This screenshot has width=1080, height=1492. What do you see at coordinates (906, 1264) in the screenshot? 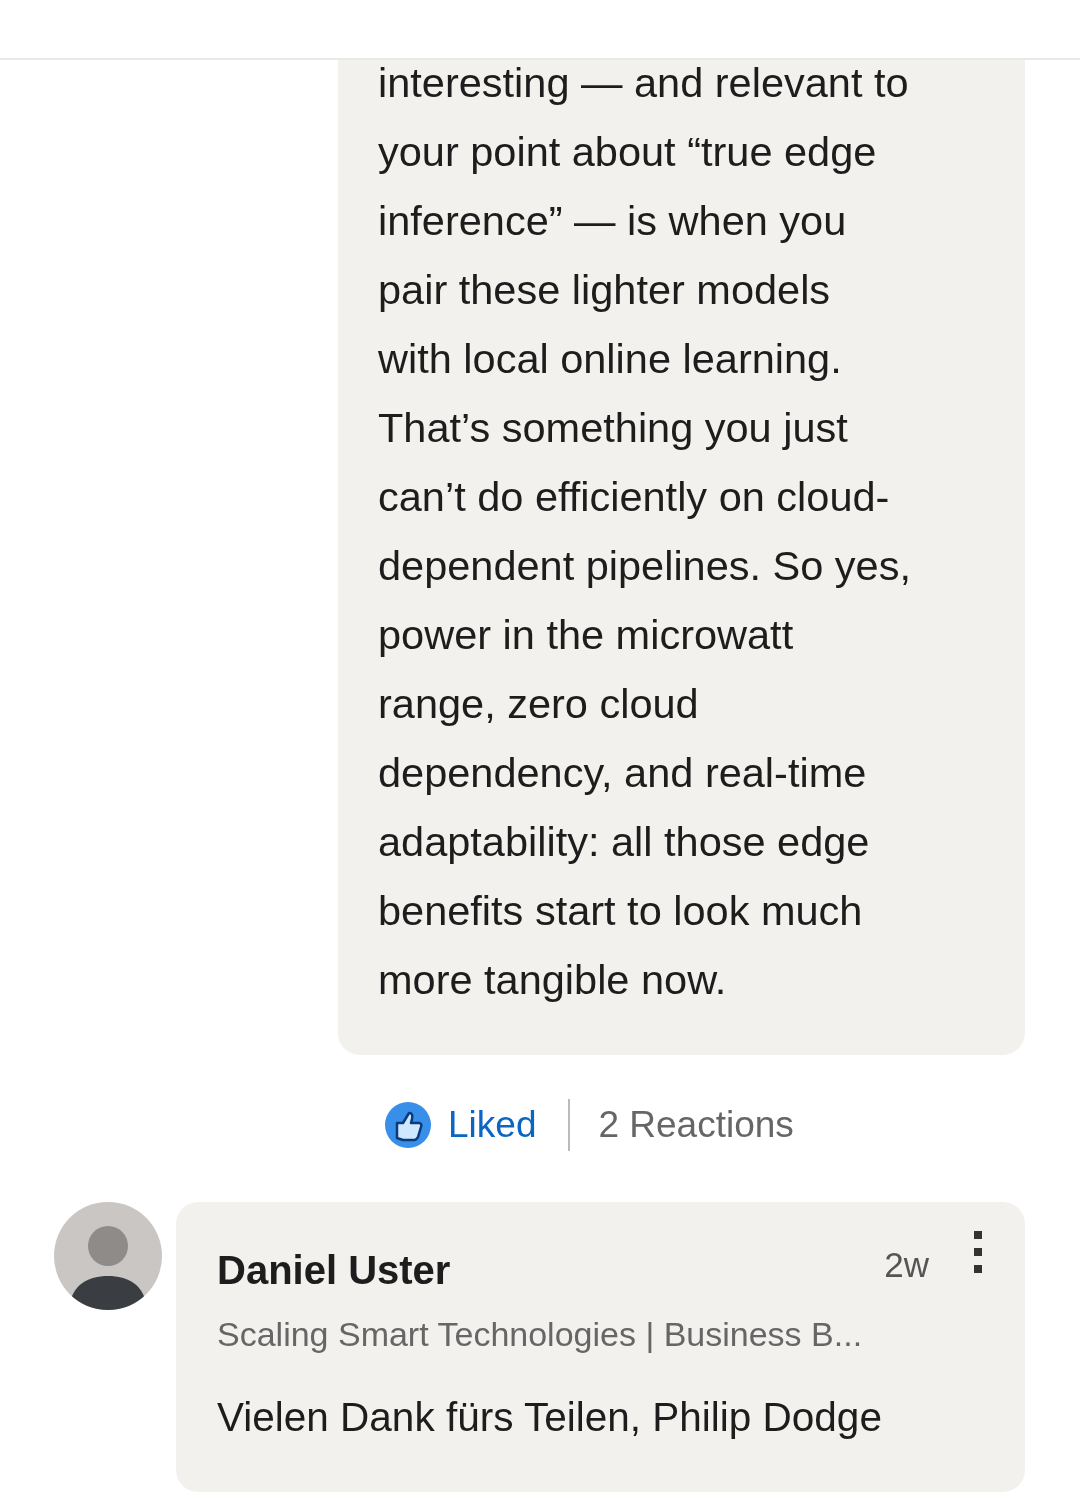
I see `comment-time: 2w` at bounding box center [906, 1264].